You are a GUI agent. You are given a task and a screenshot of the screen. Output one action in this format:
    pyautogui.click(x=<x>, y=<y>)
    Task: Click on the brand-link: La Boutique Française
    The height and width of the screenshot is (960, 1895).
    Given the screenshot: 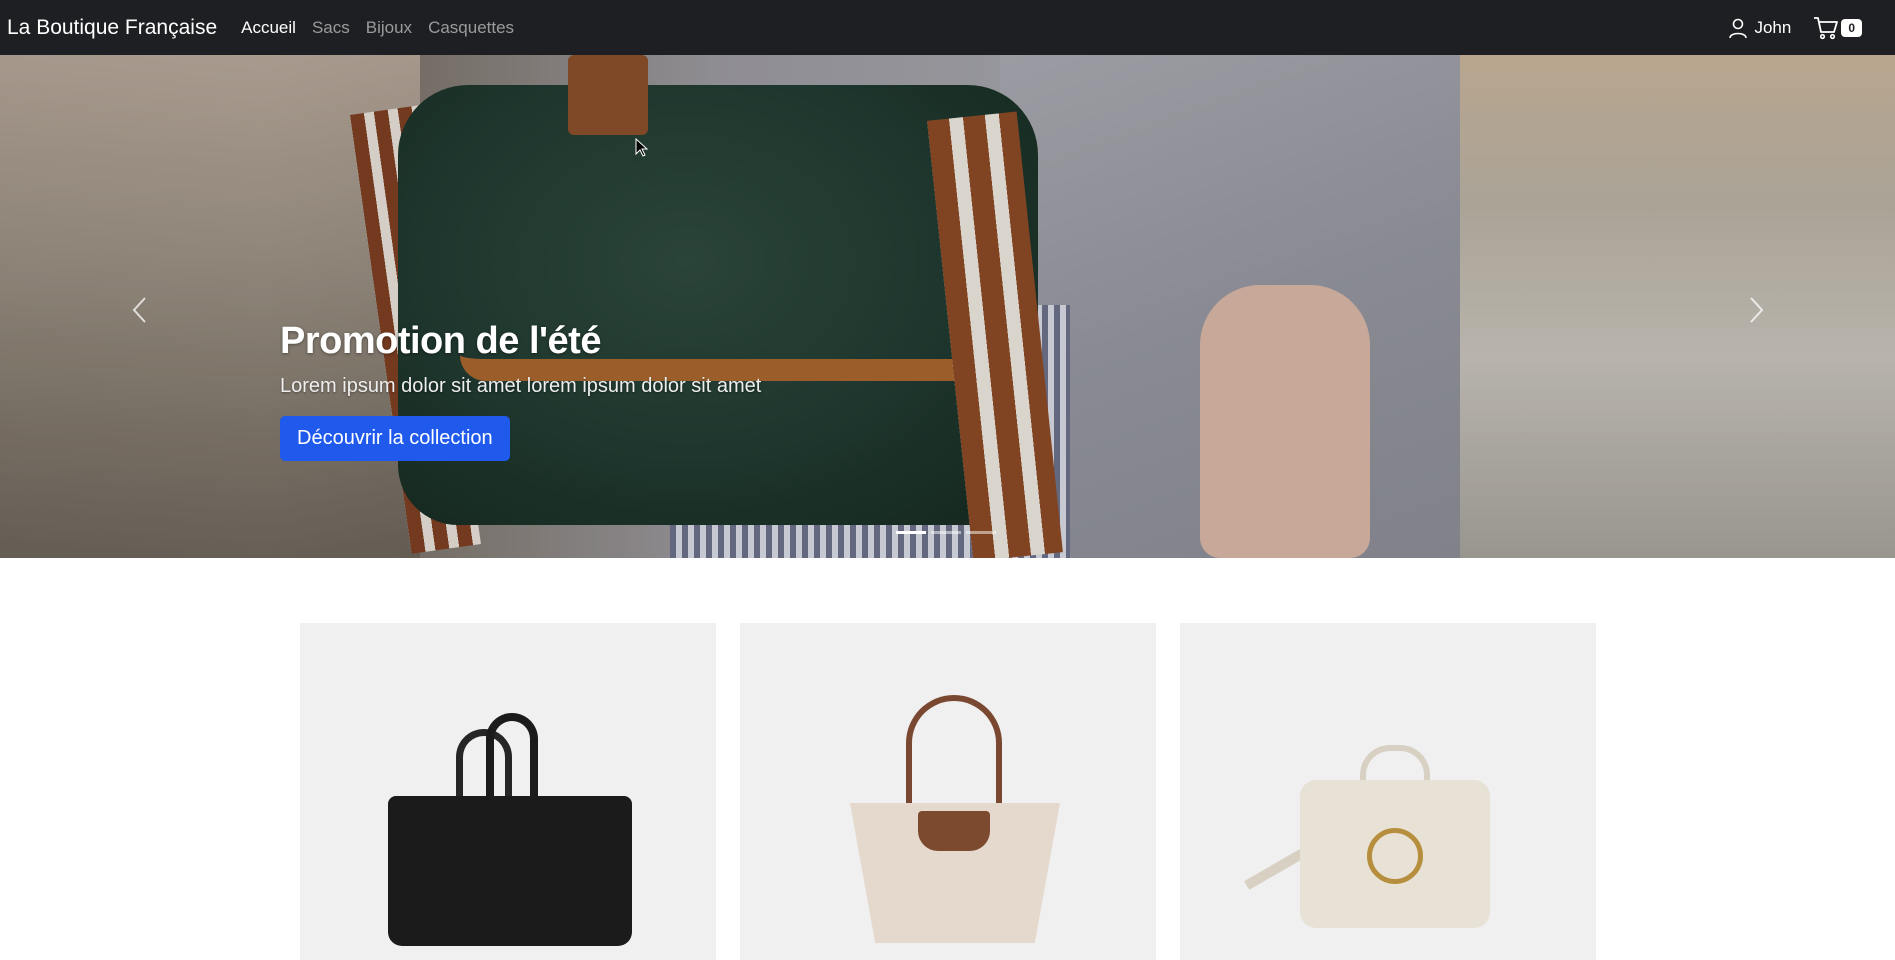 What is the action you would take?
    pyautogui.click(x=112, y=28)
    